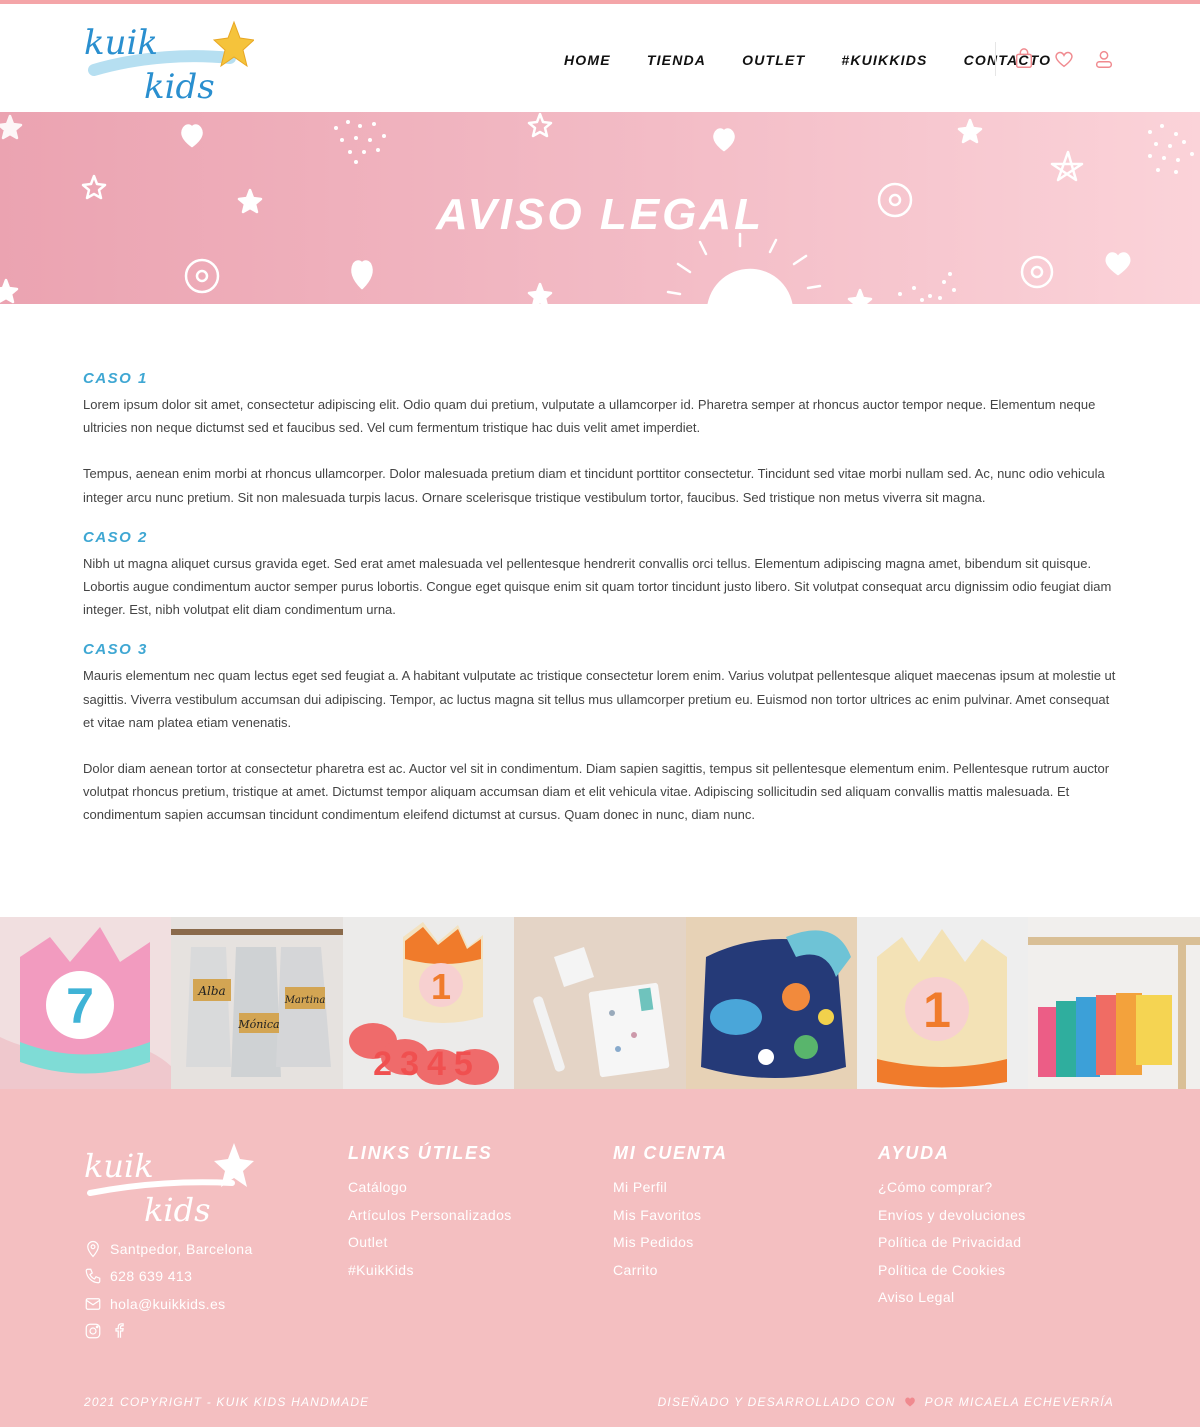 The width and height of the screenshot is (1200, 1427). What do you see at coordinates (952, 1271) in the screenshot?
I see `footer-link-cookies: Política de Cookies` at bounding box center [952, 1271].